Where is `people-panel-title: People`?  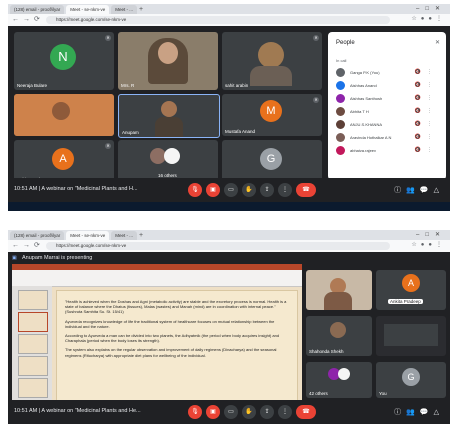 people-panel-title: People is located at coordinates (345, 43).